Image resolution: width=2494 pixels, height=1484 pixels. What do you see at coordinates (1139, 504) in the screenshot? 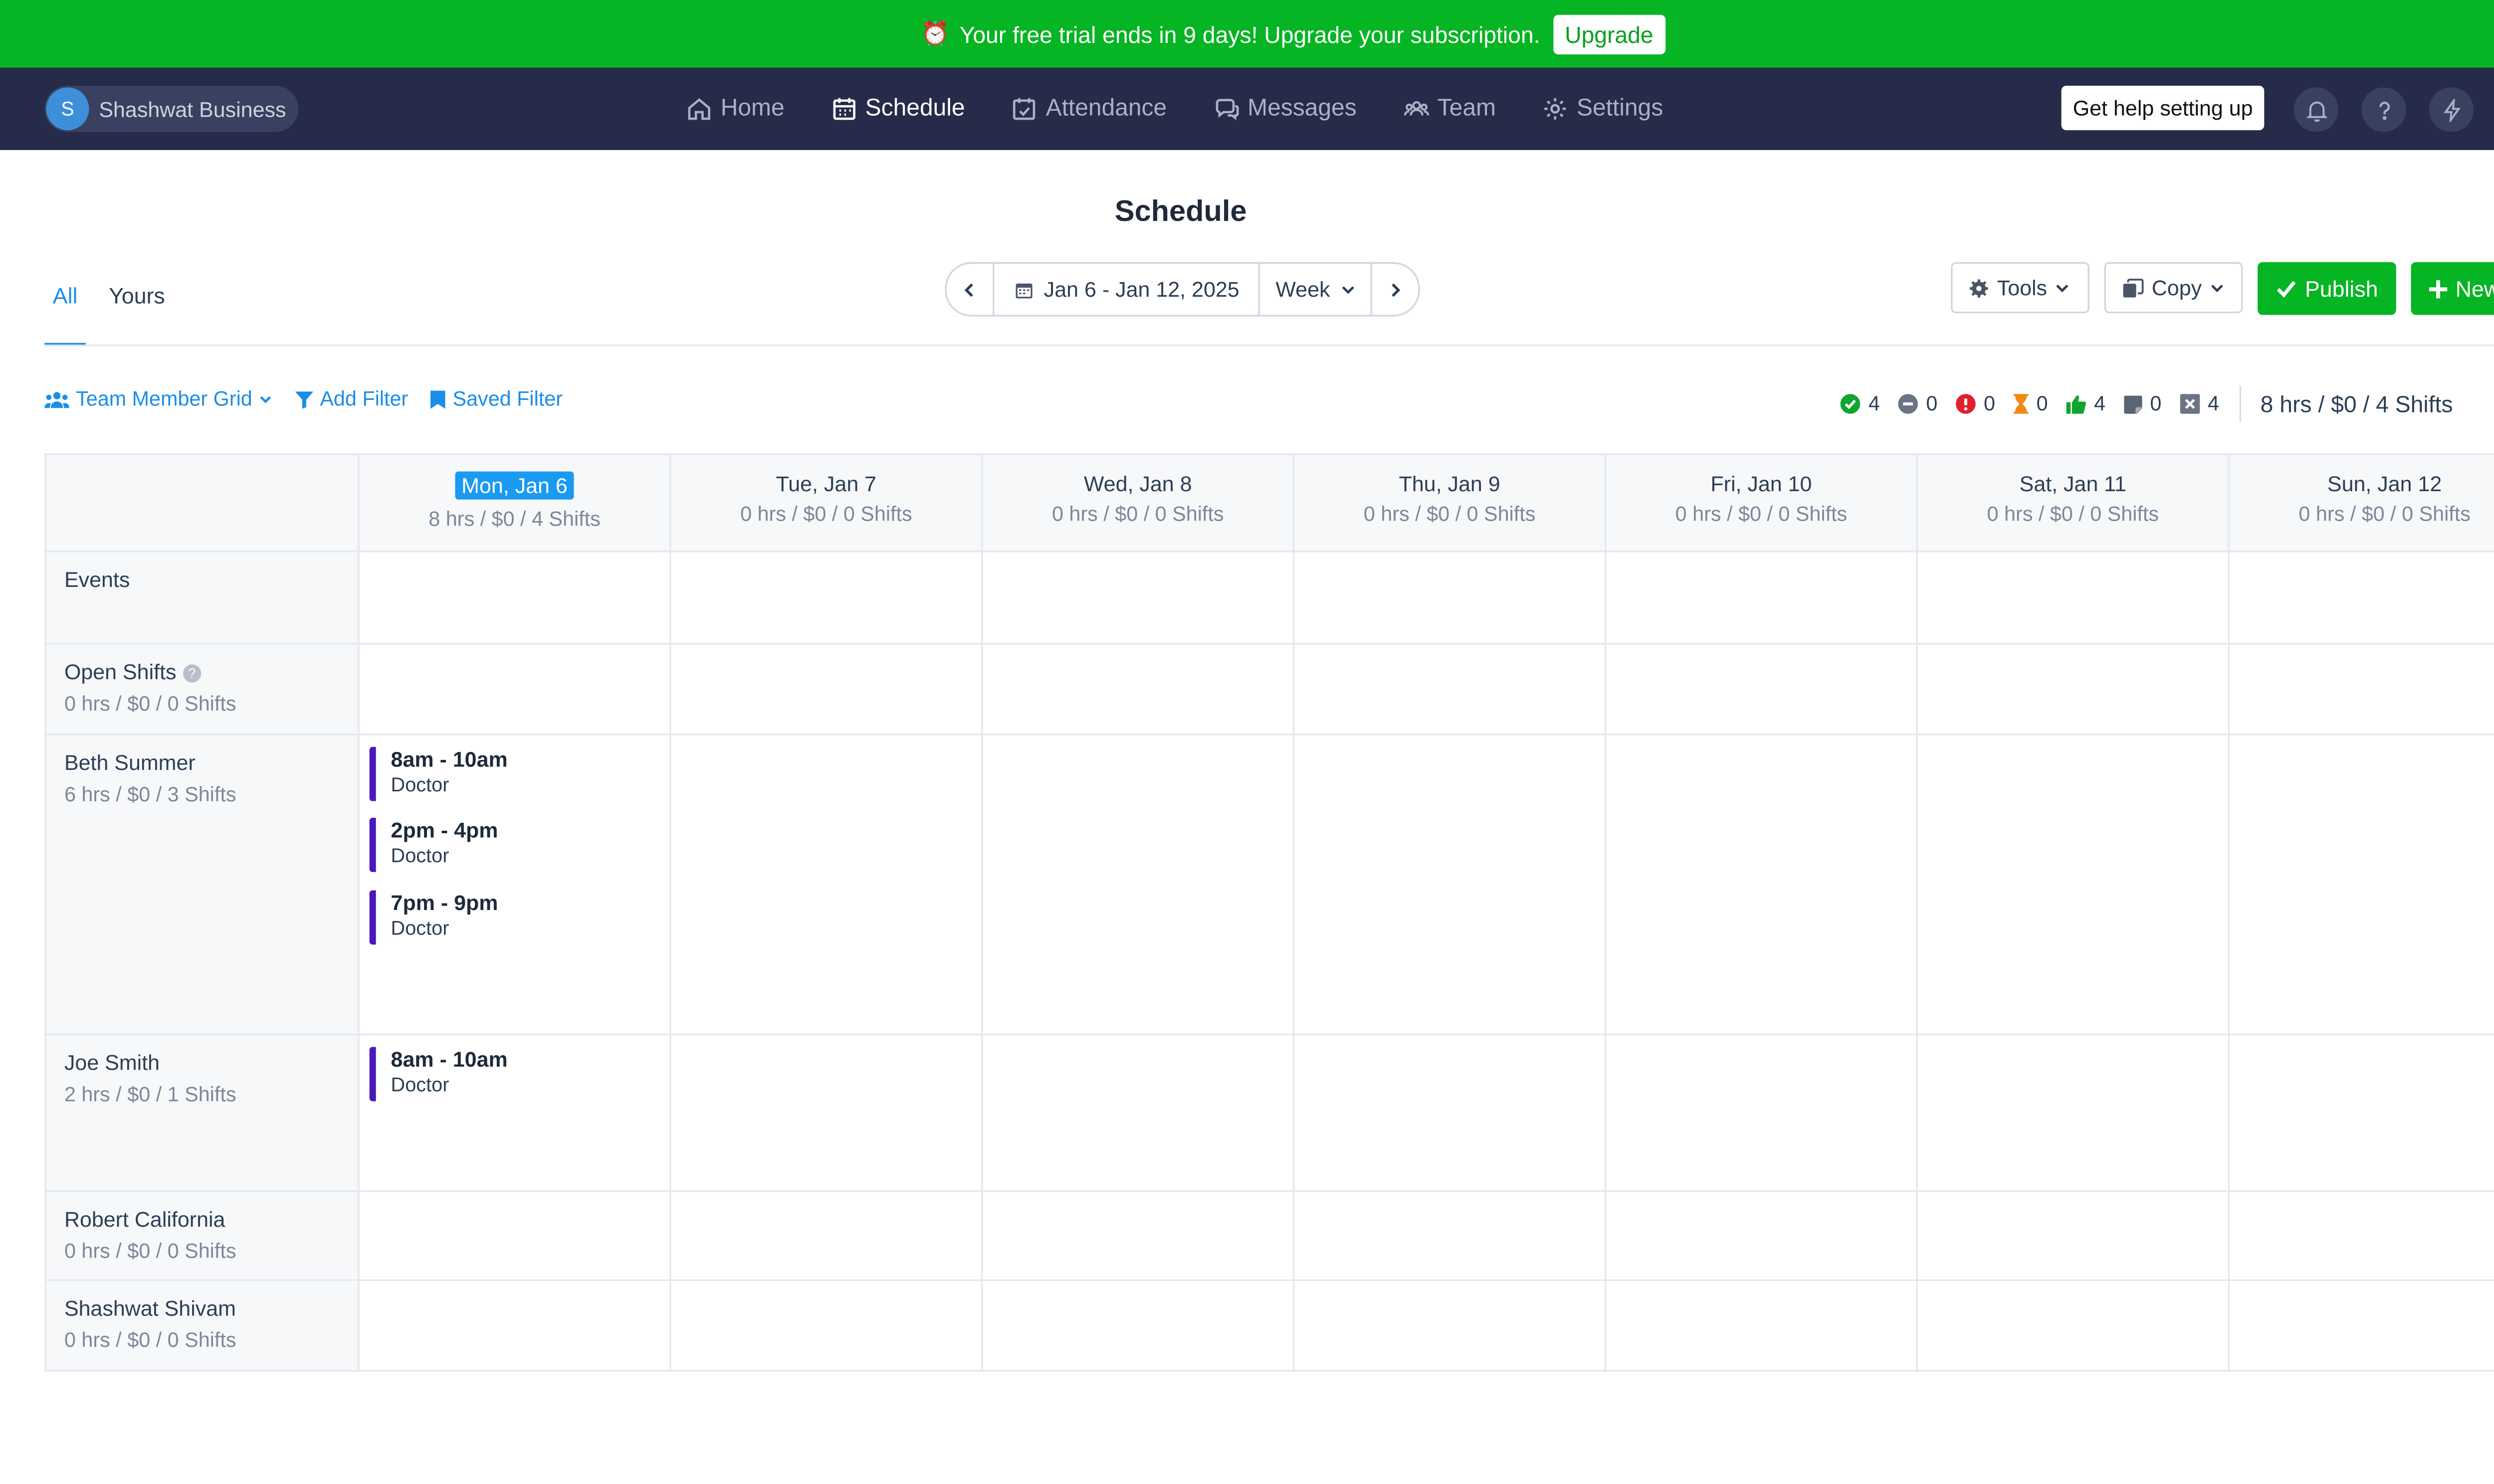
I see `day-header: Wed, Jan 8 0 hrs / $0 / 0 Shifts` at bounding box center [1139, 504].